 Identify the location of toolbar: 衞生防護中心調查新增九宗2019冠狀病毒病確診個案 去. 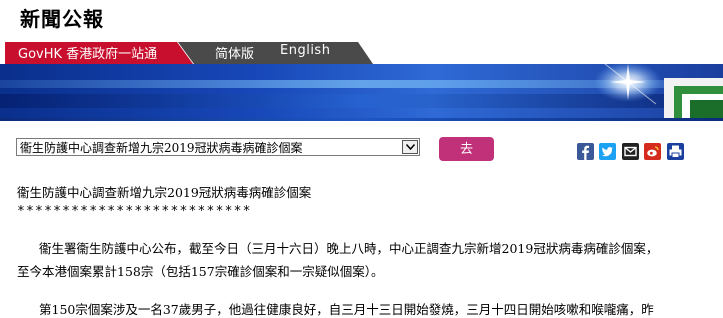
(361, 149).